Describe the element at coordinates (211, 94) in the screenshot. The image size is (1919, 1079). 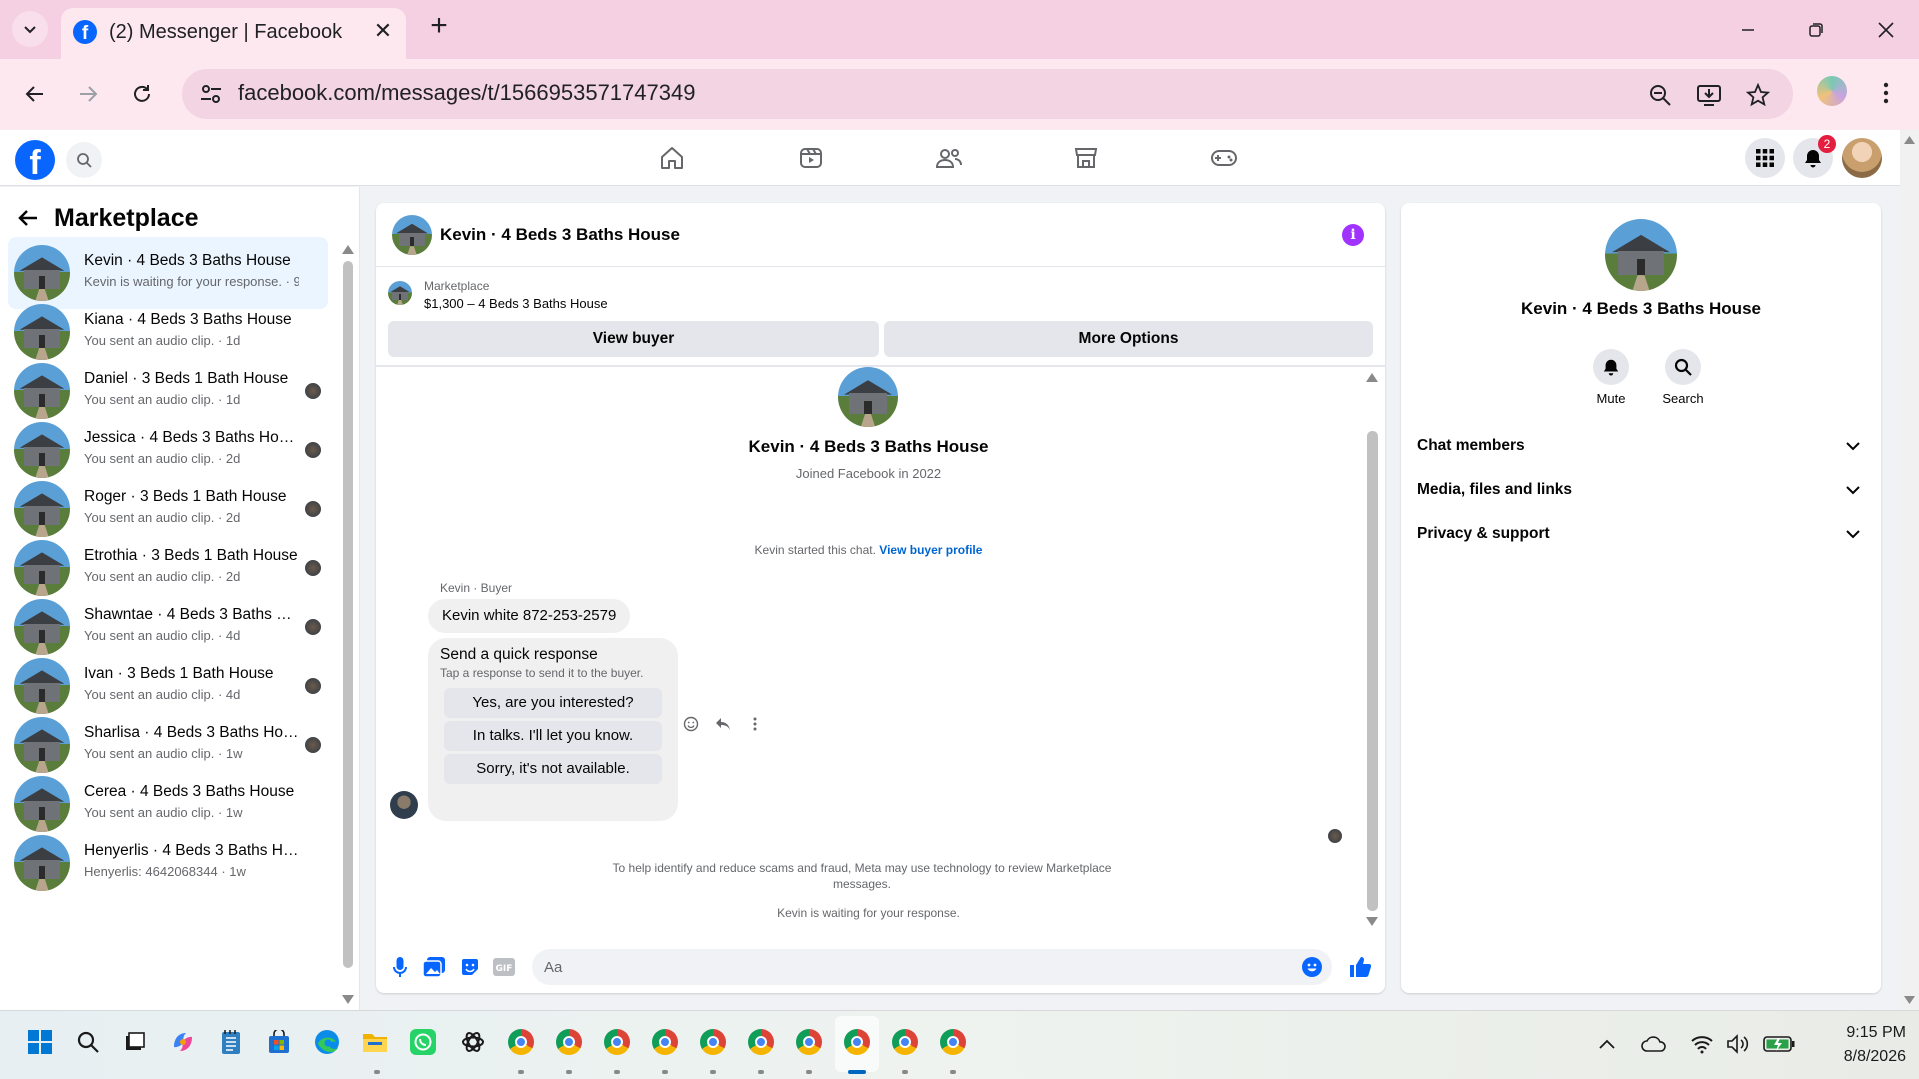
I see `site-settings-icon` at that location.